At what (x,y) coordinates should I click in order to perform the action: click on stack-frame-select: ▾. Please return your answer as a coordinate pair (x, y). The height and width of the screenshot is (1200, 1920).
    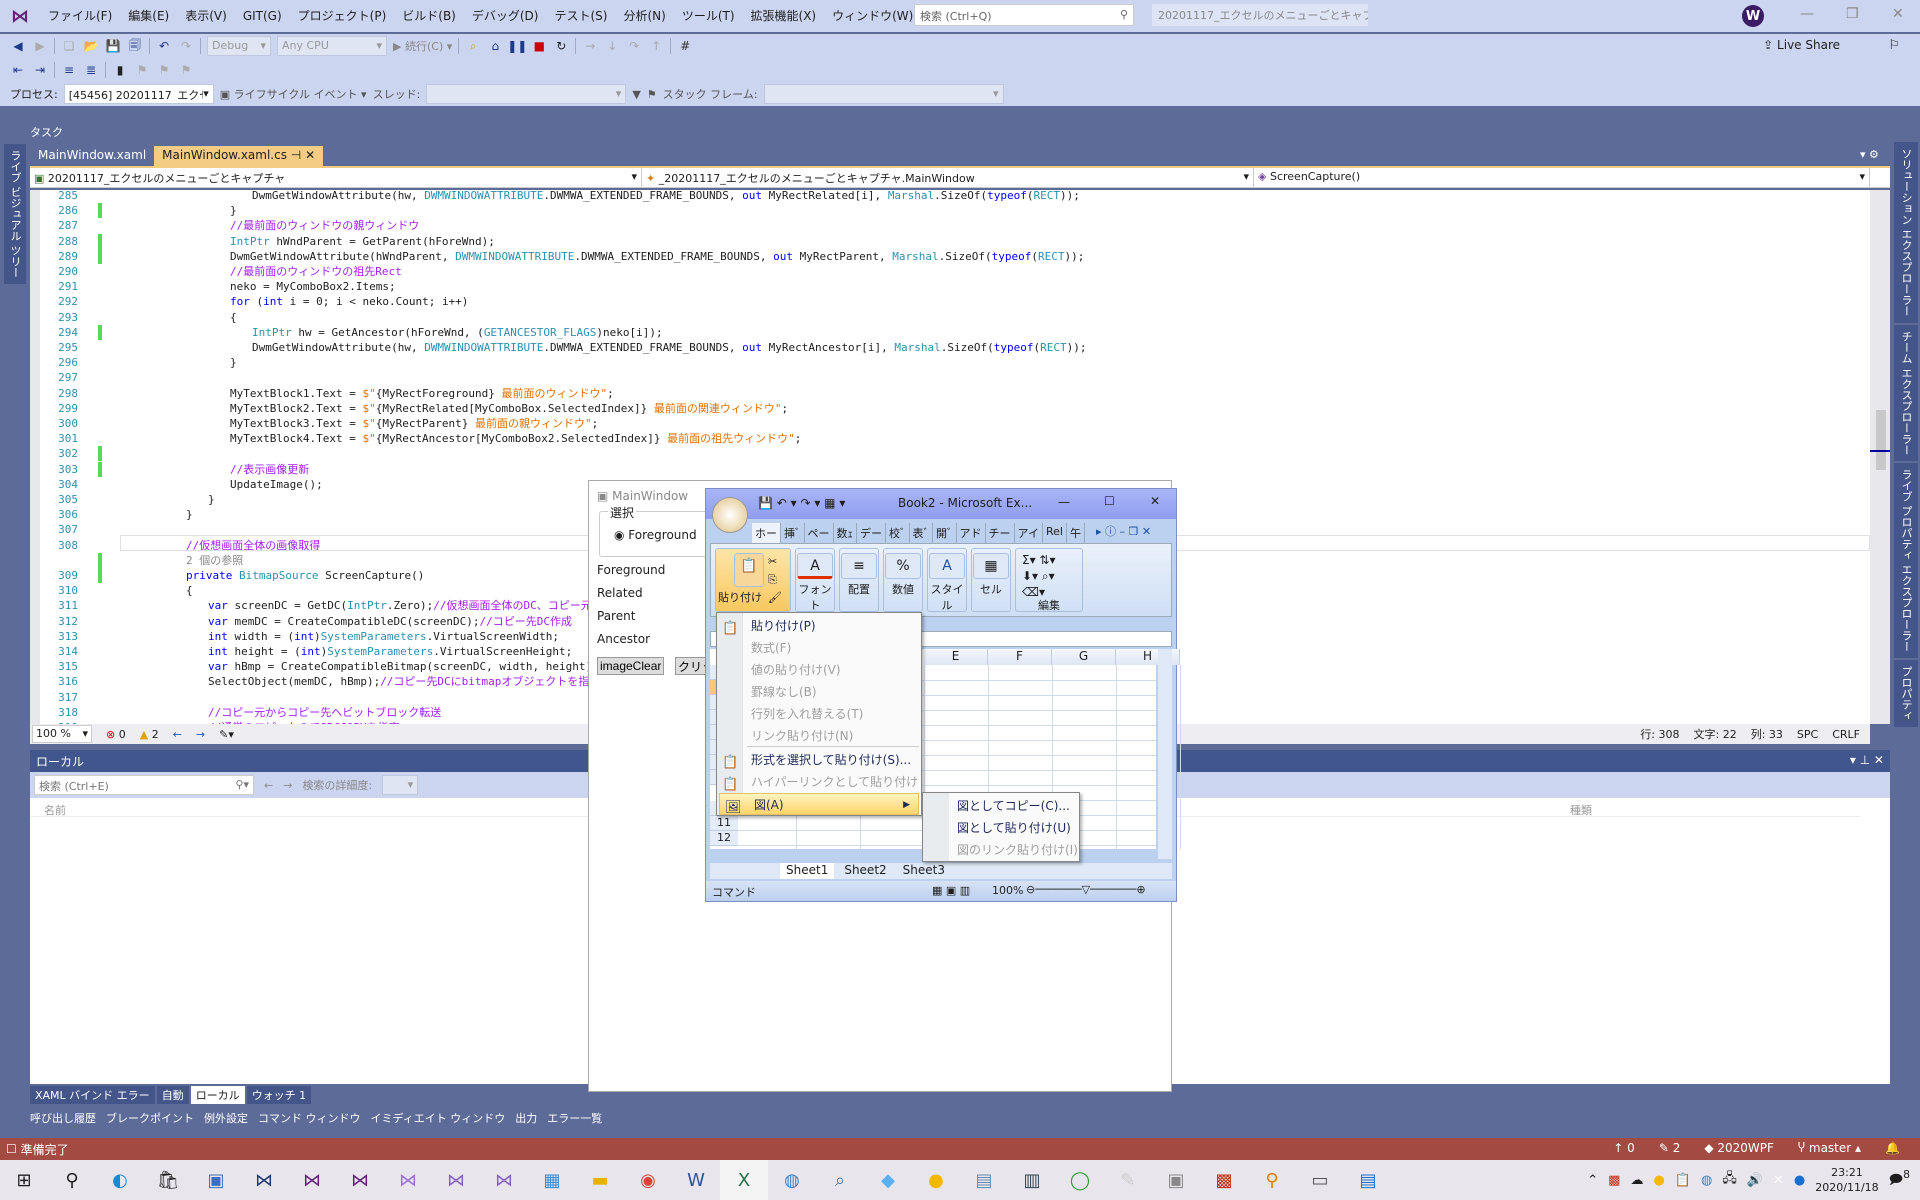
    Looking at the image, I should click on (883, 94).